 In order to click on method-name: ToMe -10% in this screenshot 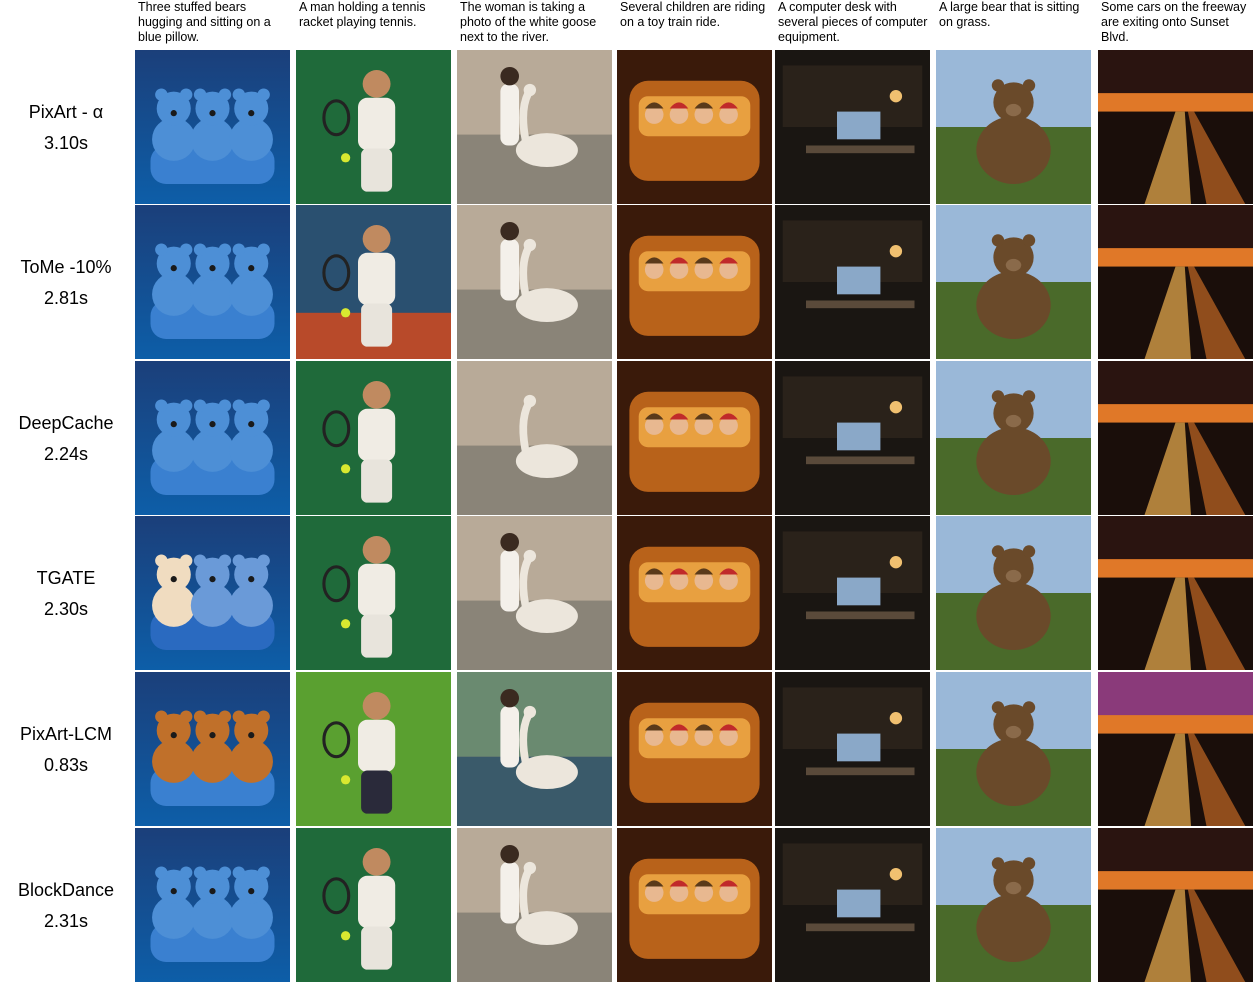, I will do `click(66, 267)`.